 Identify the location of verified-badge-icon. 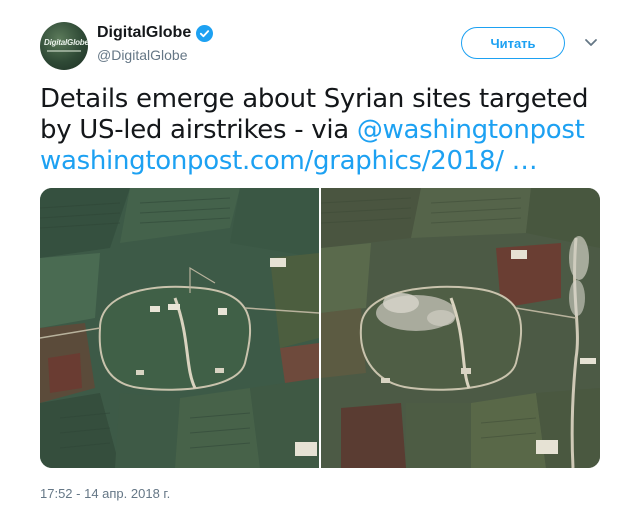
(205, 33).